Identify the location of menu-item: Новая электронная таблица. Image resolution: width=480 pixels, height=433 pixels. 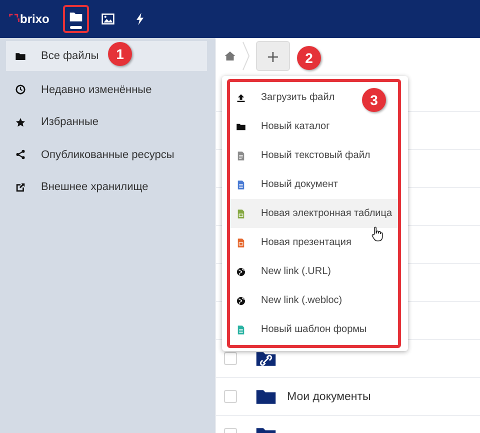
(314, 213).